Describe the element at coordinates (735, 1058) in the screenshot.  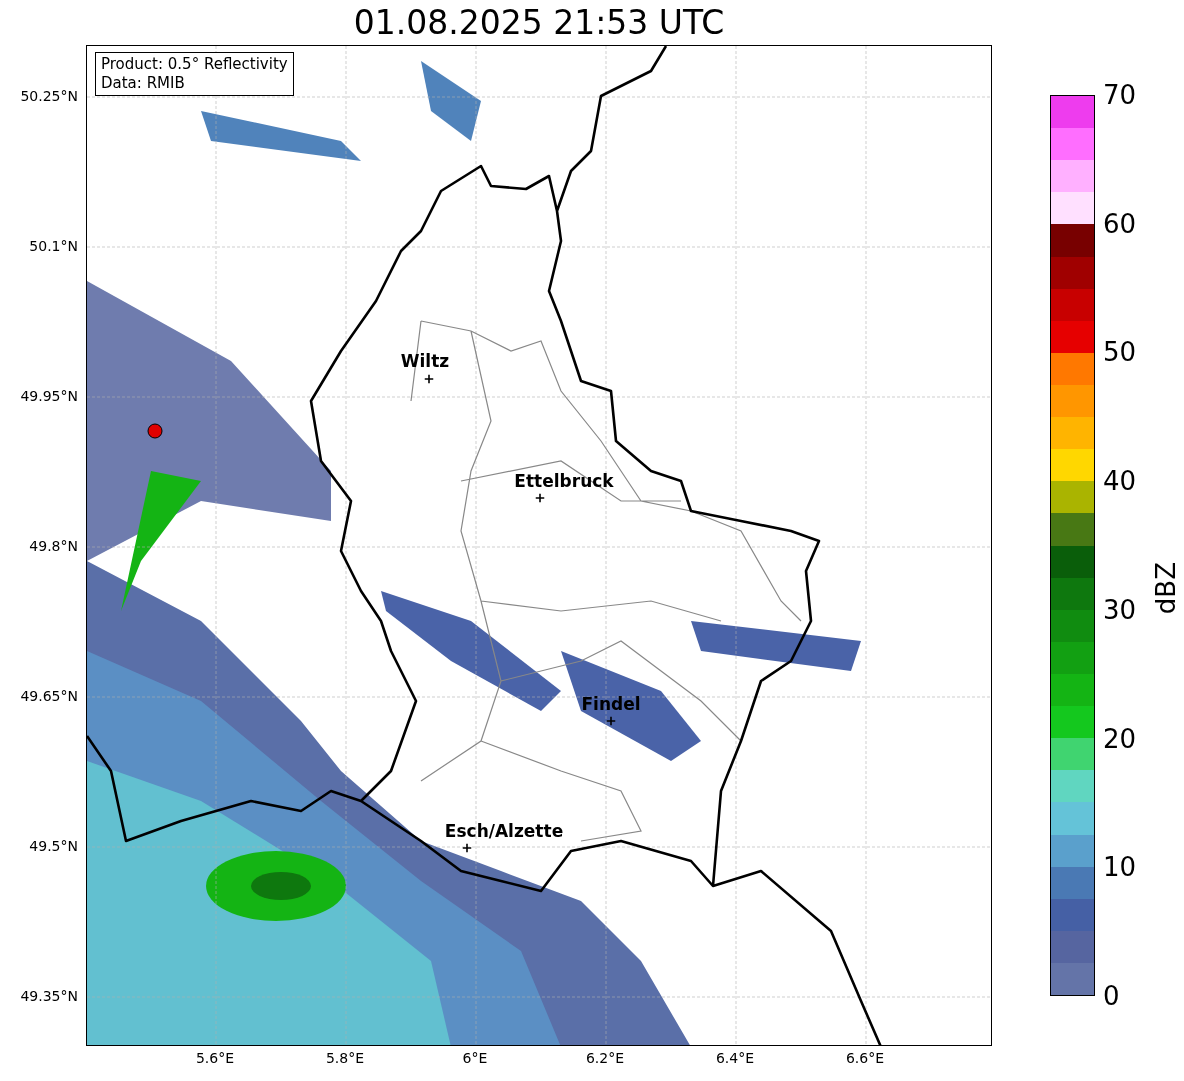
I see `longitude-tick-label: 6.4°E` at that location.